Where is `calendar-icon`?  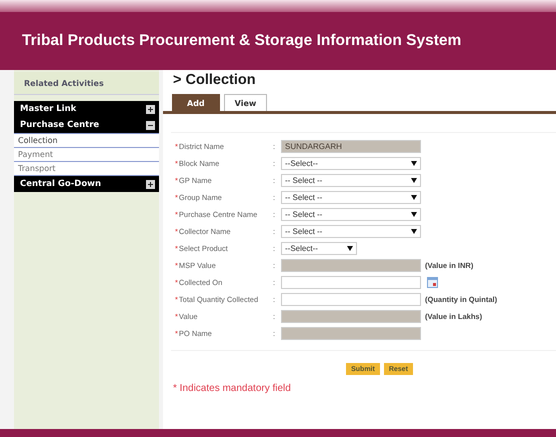 calendar-icon is located at coordinates (432, 282).